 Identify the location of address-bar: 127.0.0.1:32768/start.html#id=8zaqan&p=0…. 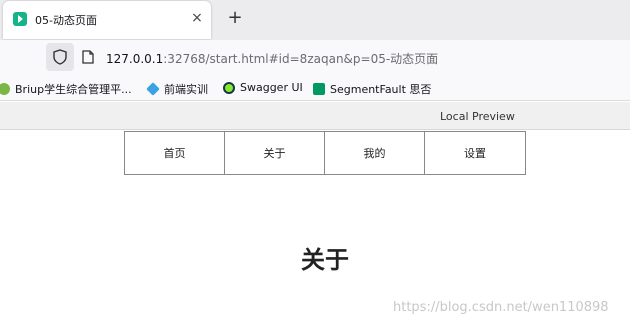
(315, 57).